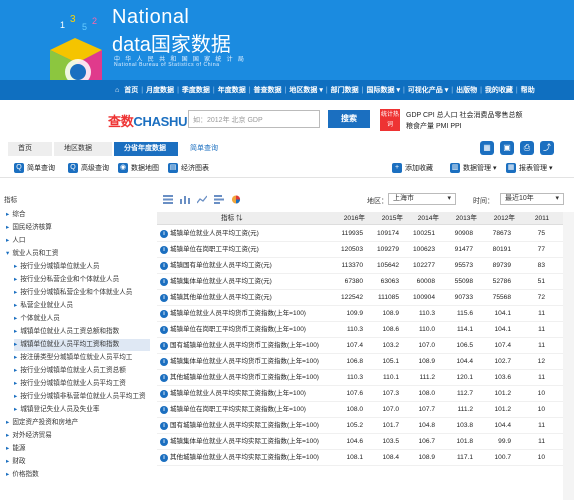 The height and width of the screenshot is (500, 574). What do you see at coordinates (528, 90) in the screenshot?
I see `menu-item-help: 帮助` at bounding box center [528, 90].